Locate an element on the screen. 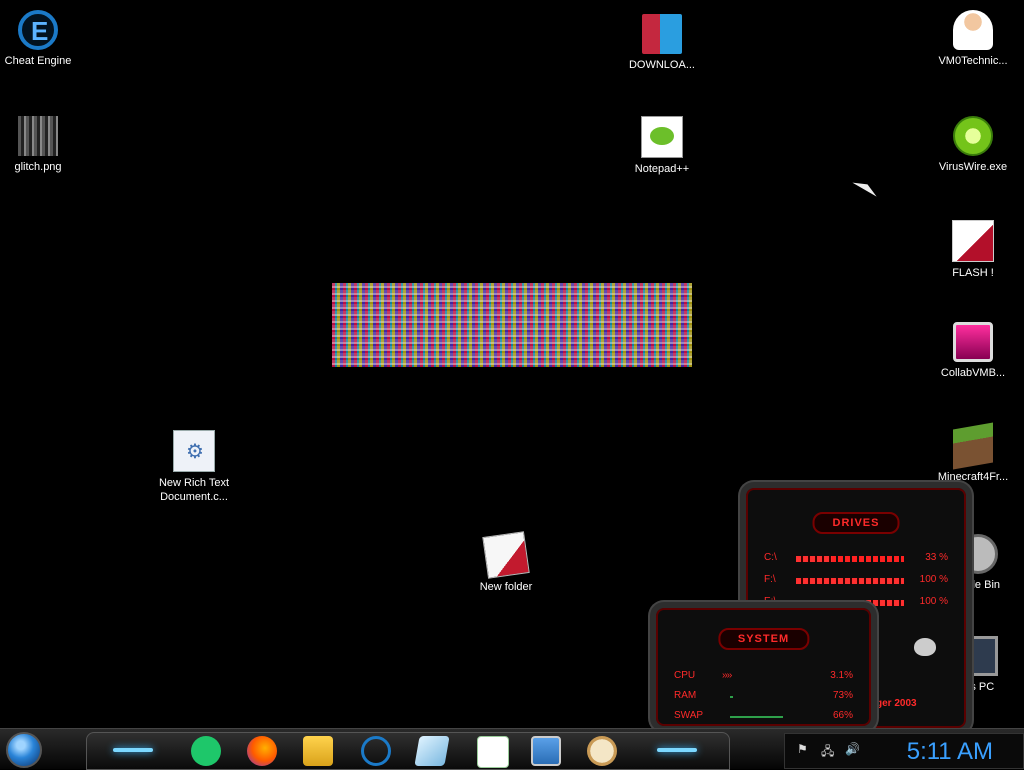 This screenshot has height=770, width=1024. drive-percent: 33 % is located at coordinates (936, 557).